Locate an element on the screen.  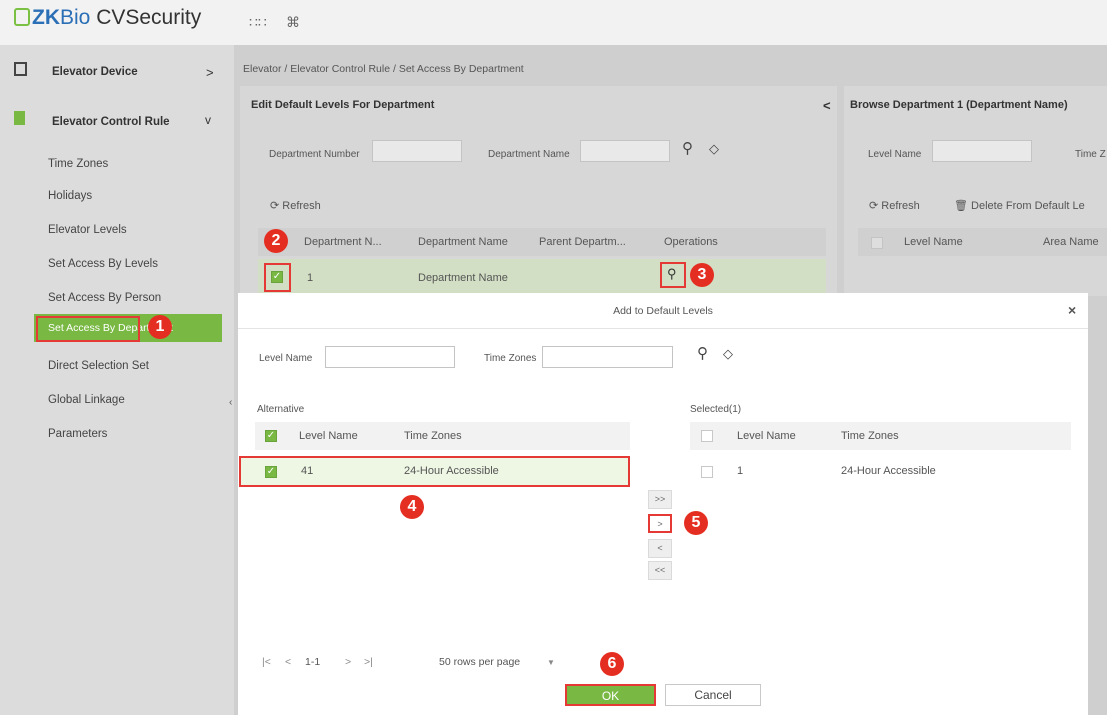
browse-department-title: Browse Department 1 (Department Name) is located at coordinates (959, 105).